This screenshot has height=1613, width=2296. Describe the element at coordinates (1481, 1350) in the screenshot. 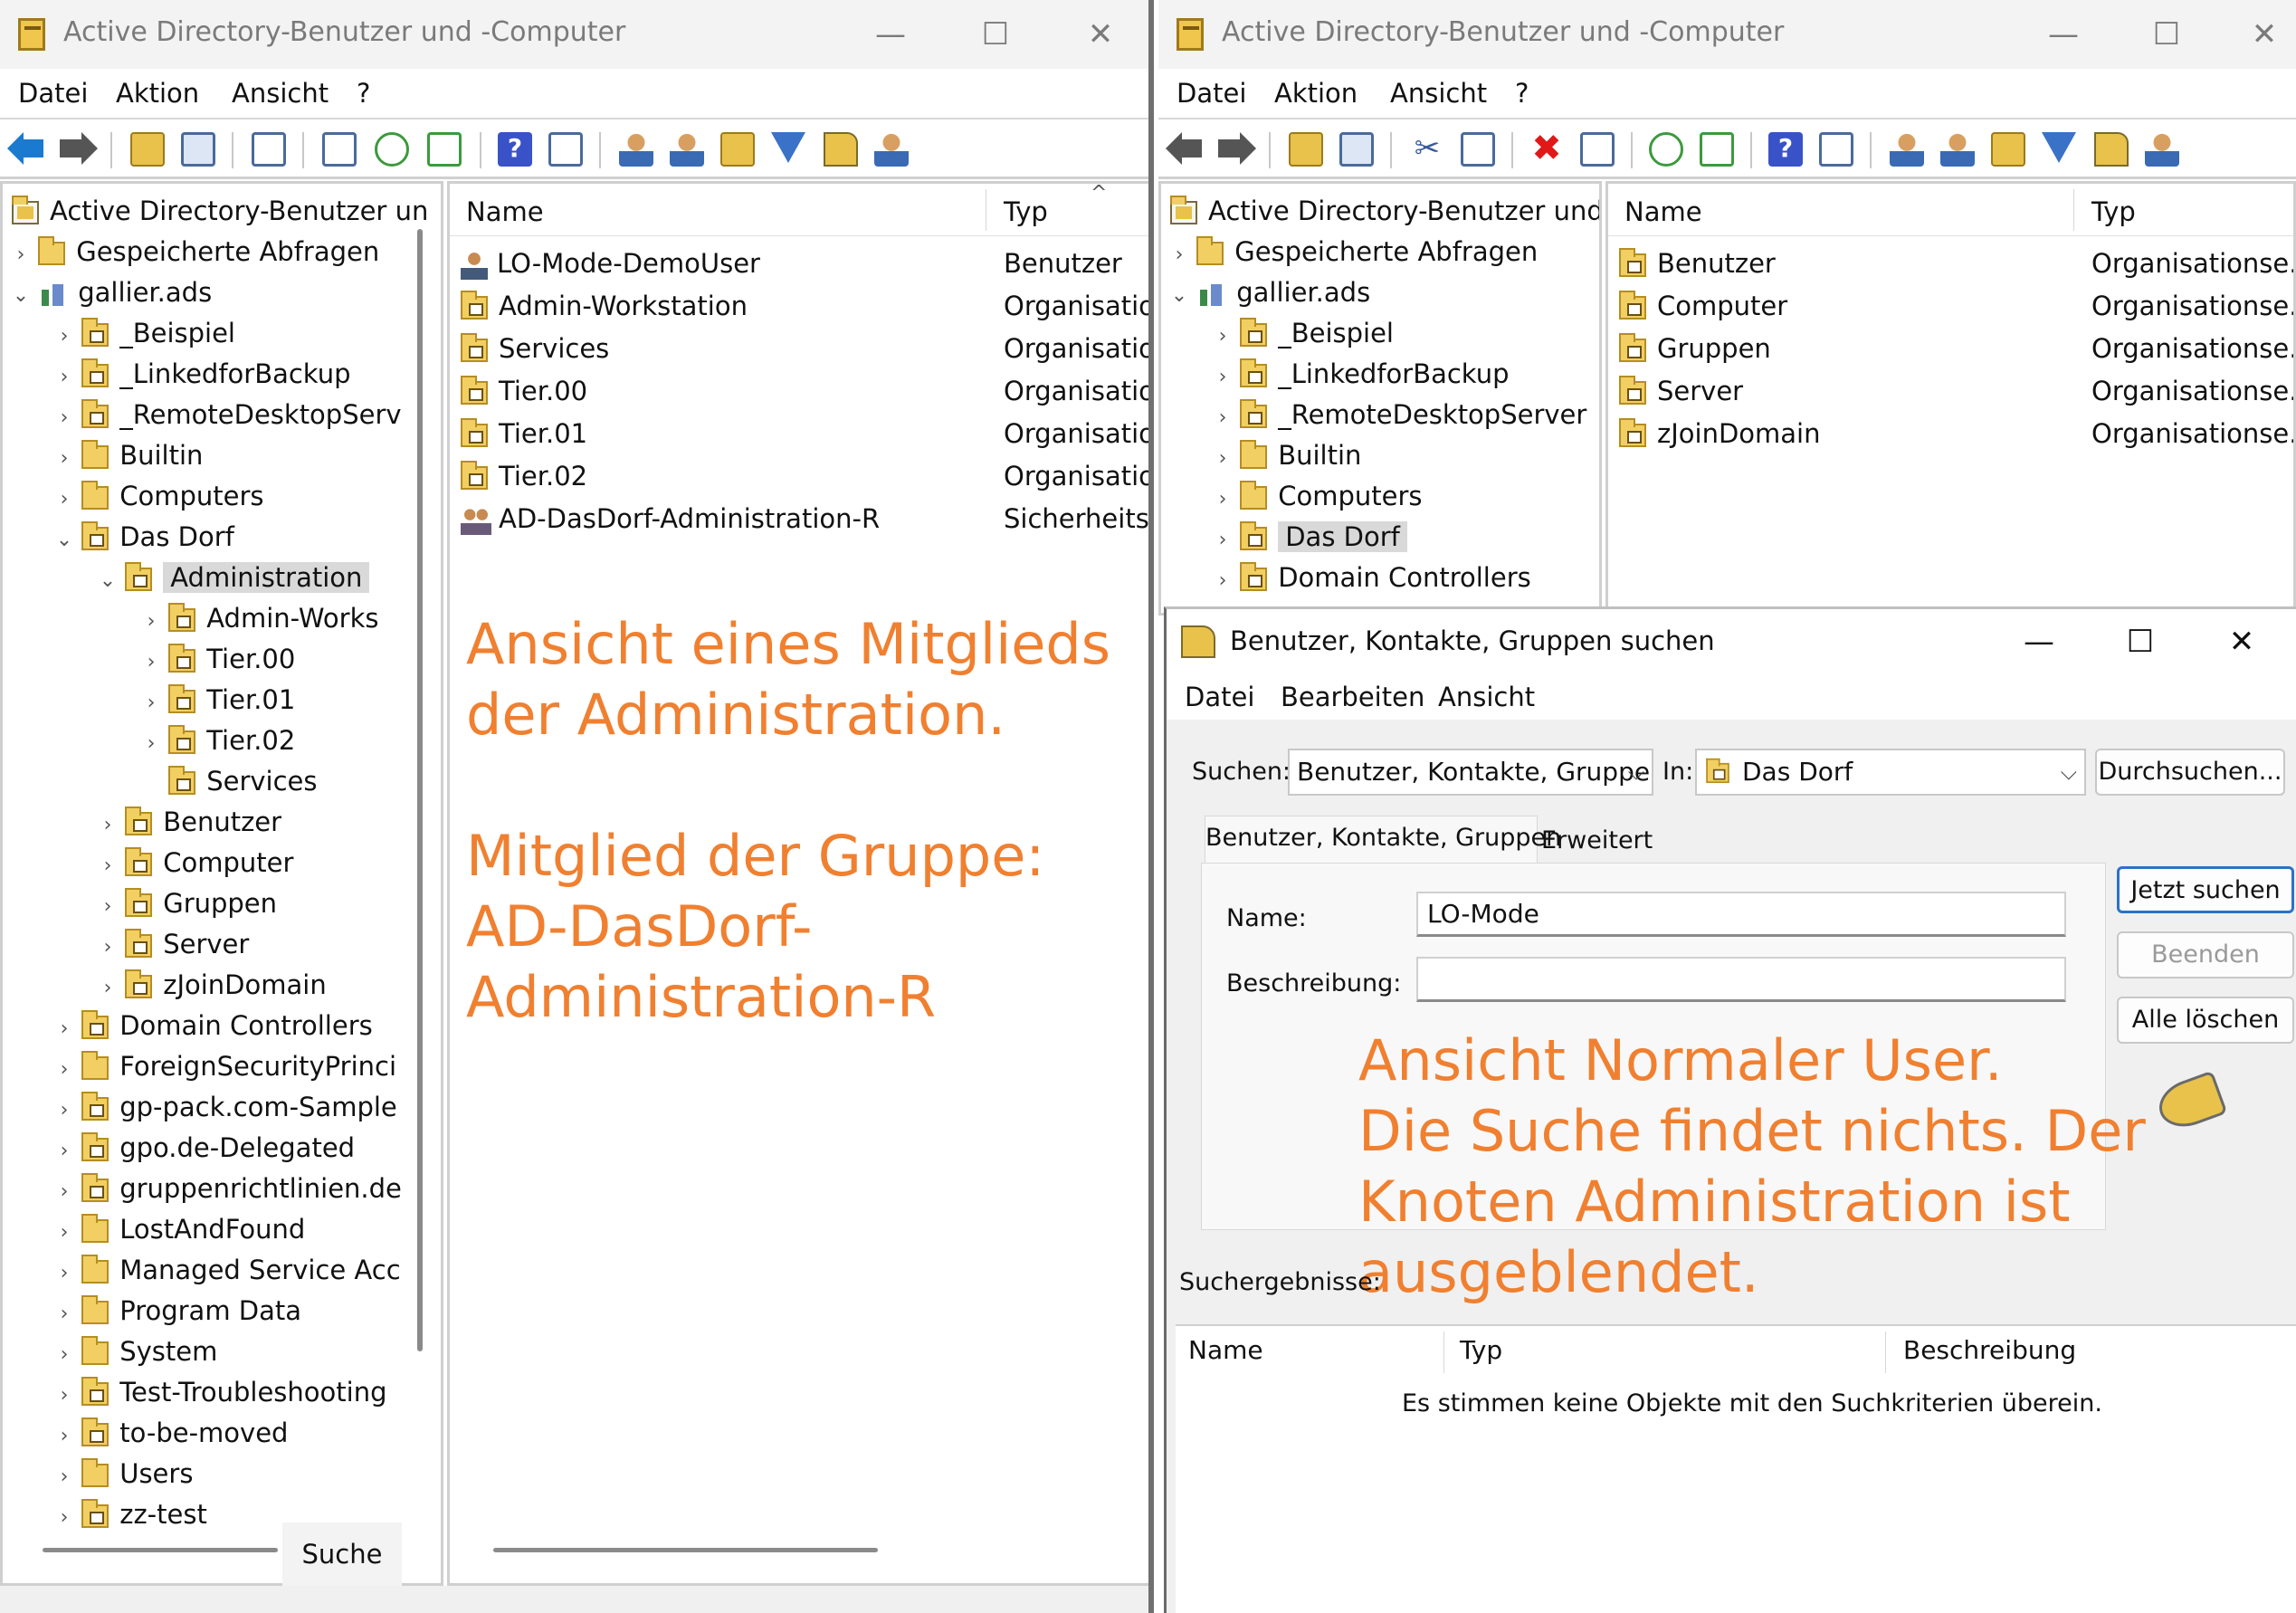

I see `results-col-typ: Typ` at that location.